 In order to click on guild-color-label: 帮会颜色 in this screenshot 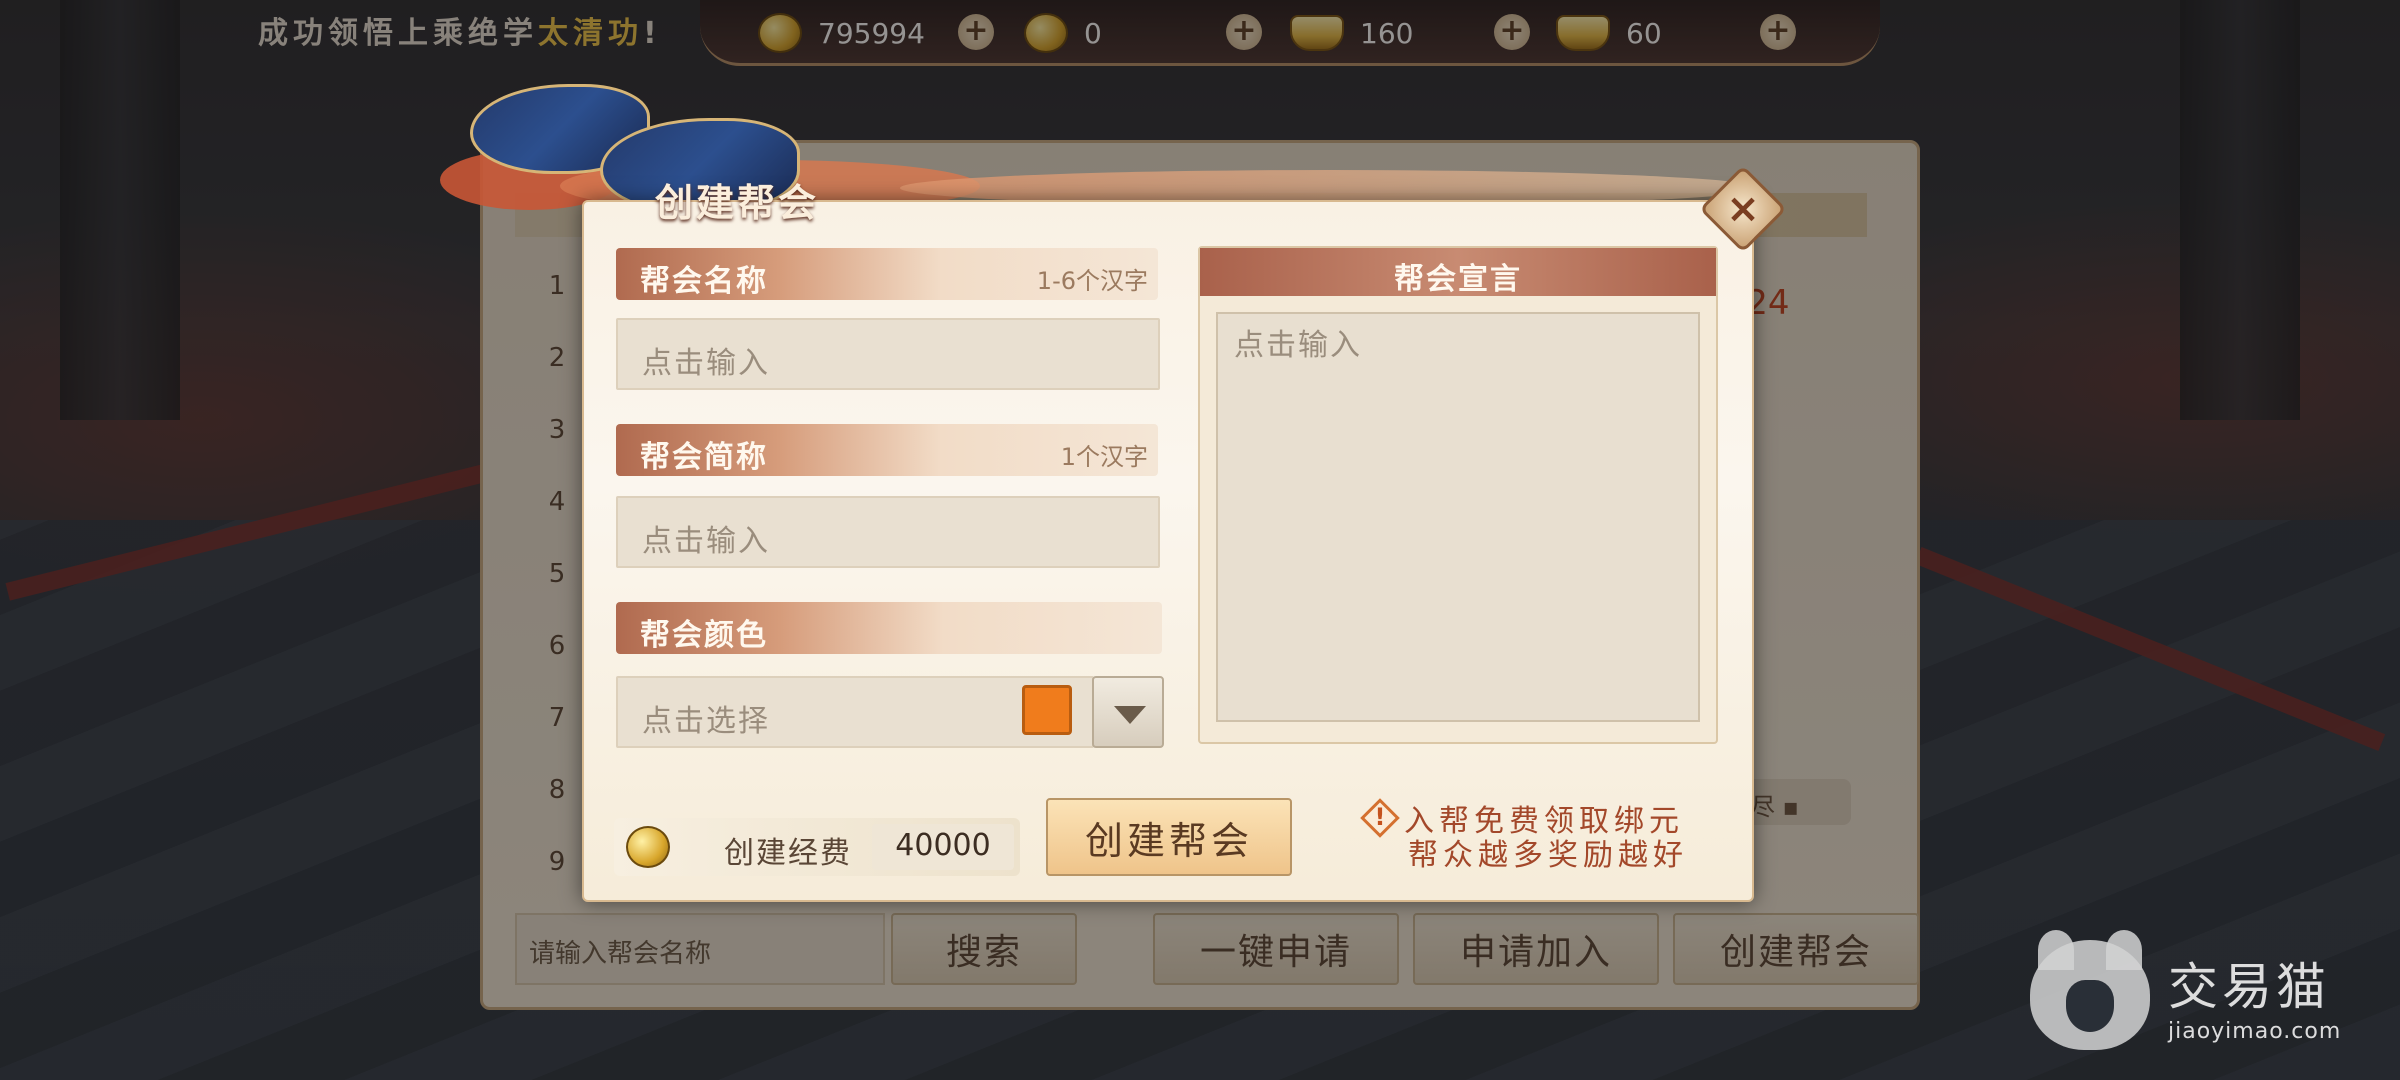, I will do `click(704, 635)`.